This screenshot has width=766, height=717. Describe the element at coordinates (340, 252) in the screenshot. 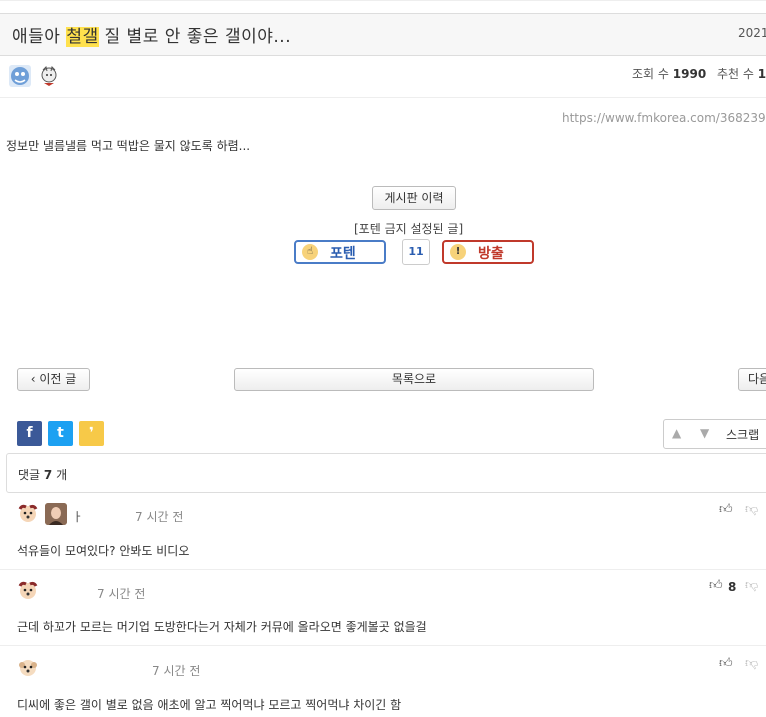

I see `upvote-button: ☝ 포텐` at that location.